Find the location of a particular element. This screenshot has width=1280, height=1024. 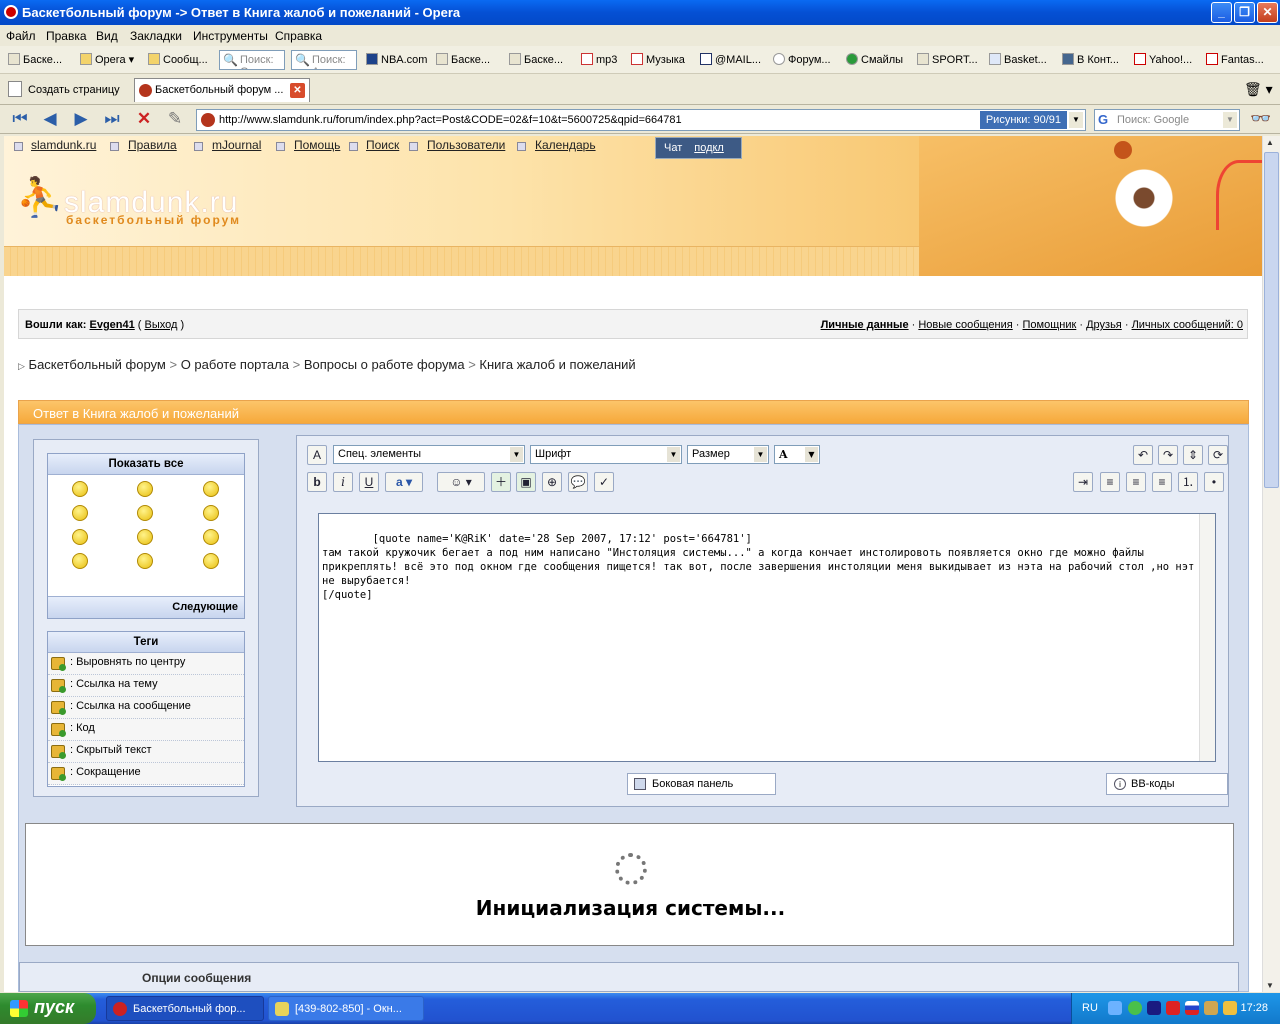

next-smilies-link: Следующие is located at coordinates (146, 607).